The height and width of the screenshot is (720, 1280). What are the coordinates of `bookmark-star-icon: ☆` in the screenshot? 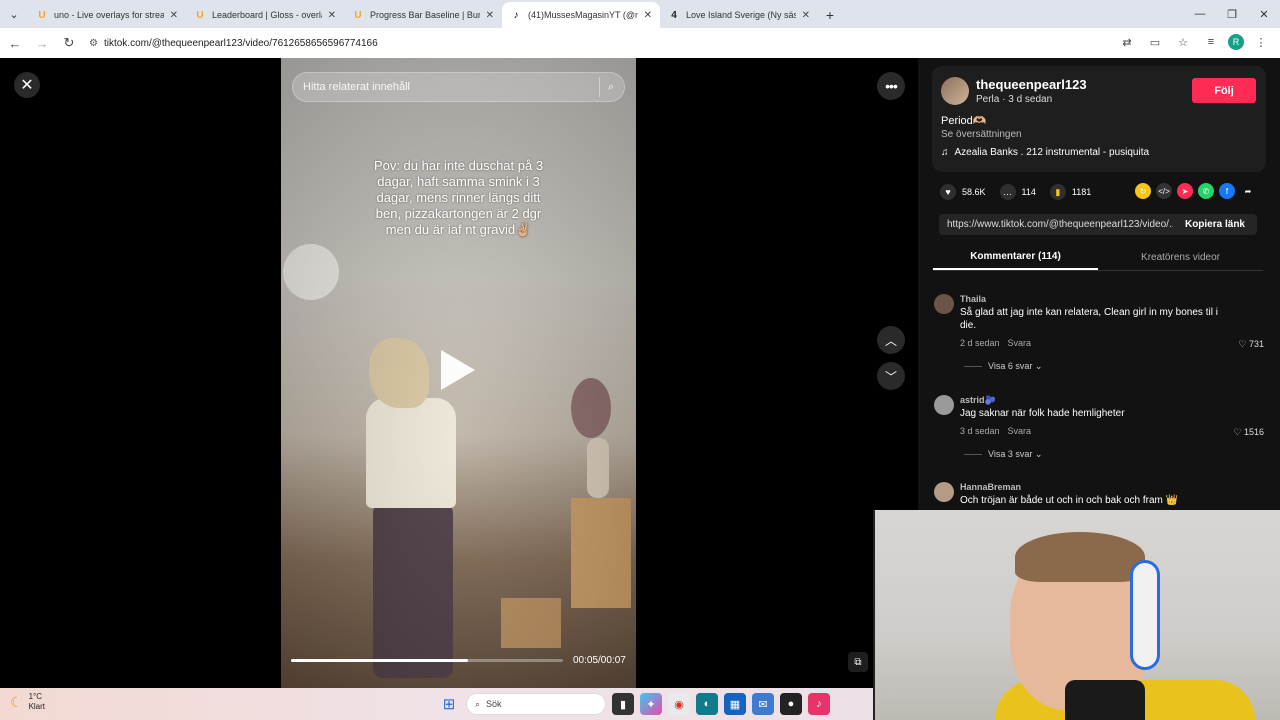 It's located at (1183, 42).